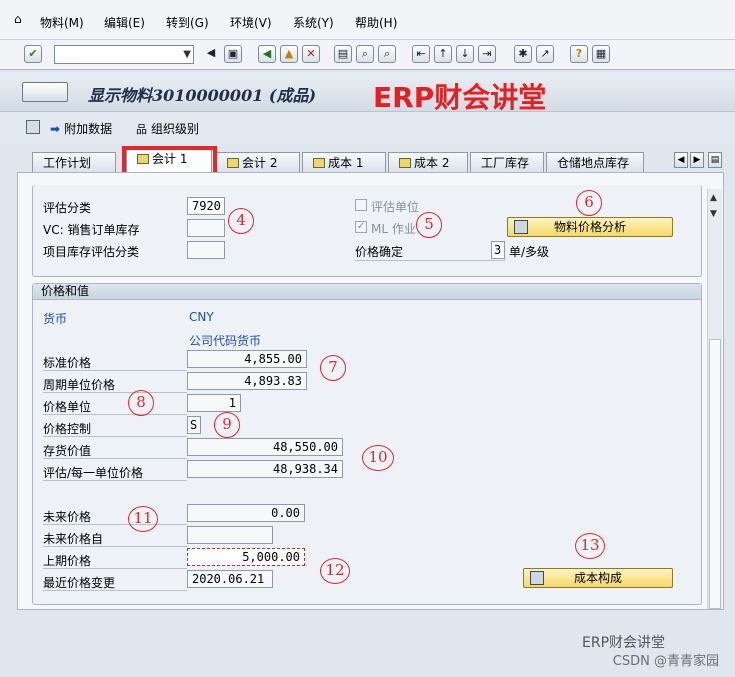 The width and height of the screenshot is (735, 677). I want to click on arrow-right-icon: ➡, so click(55, 128).